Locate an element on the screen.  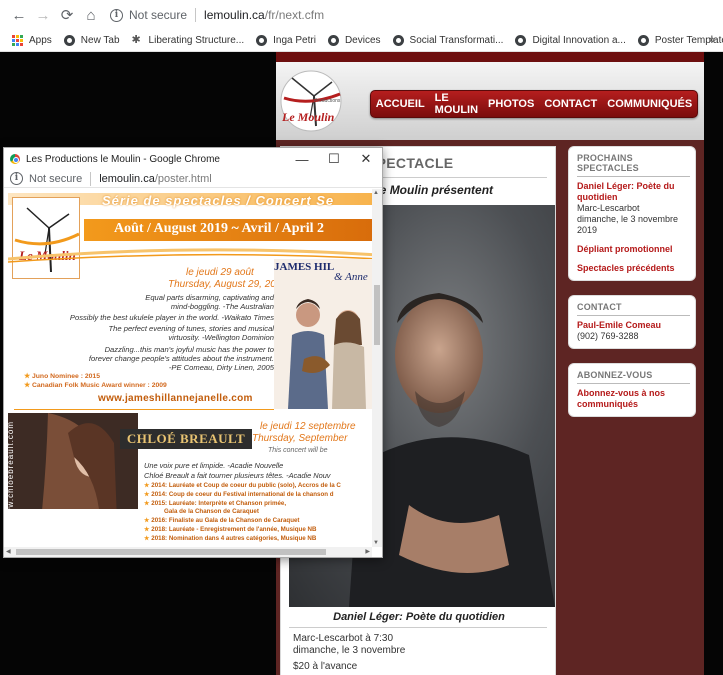
nav-le-moulin: LE MOULIN is located at coordinates (456, 104).